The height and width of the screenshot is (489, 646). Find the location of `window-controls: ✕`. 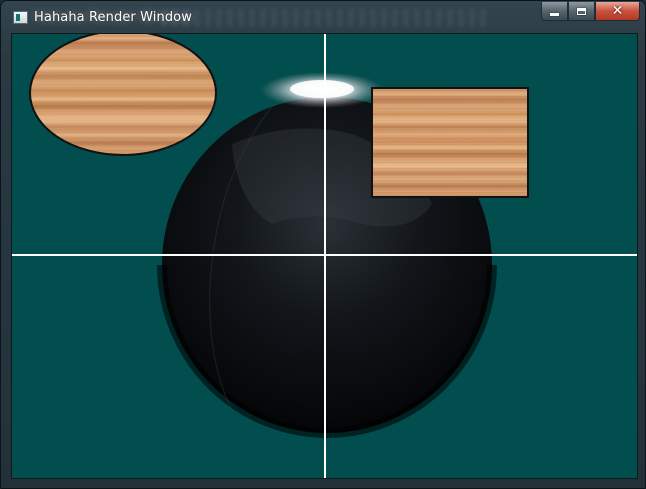

window-controls: ✕ is located at coordinates (590, 12).